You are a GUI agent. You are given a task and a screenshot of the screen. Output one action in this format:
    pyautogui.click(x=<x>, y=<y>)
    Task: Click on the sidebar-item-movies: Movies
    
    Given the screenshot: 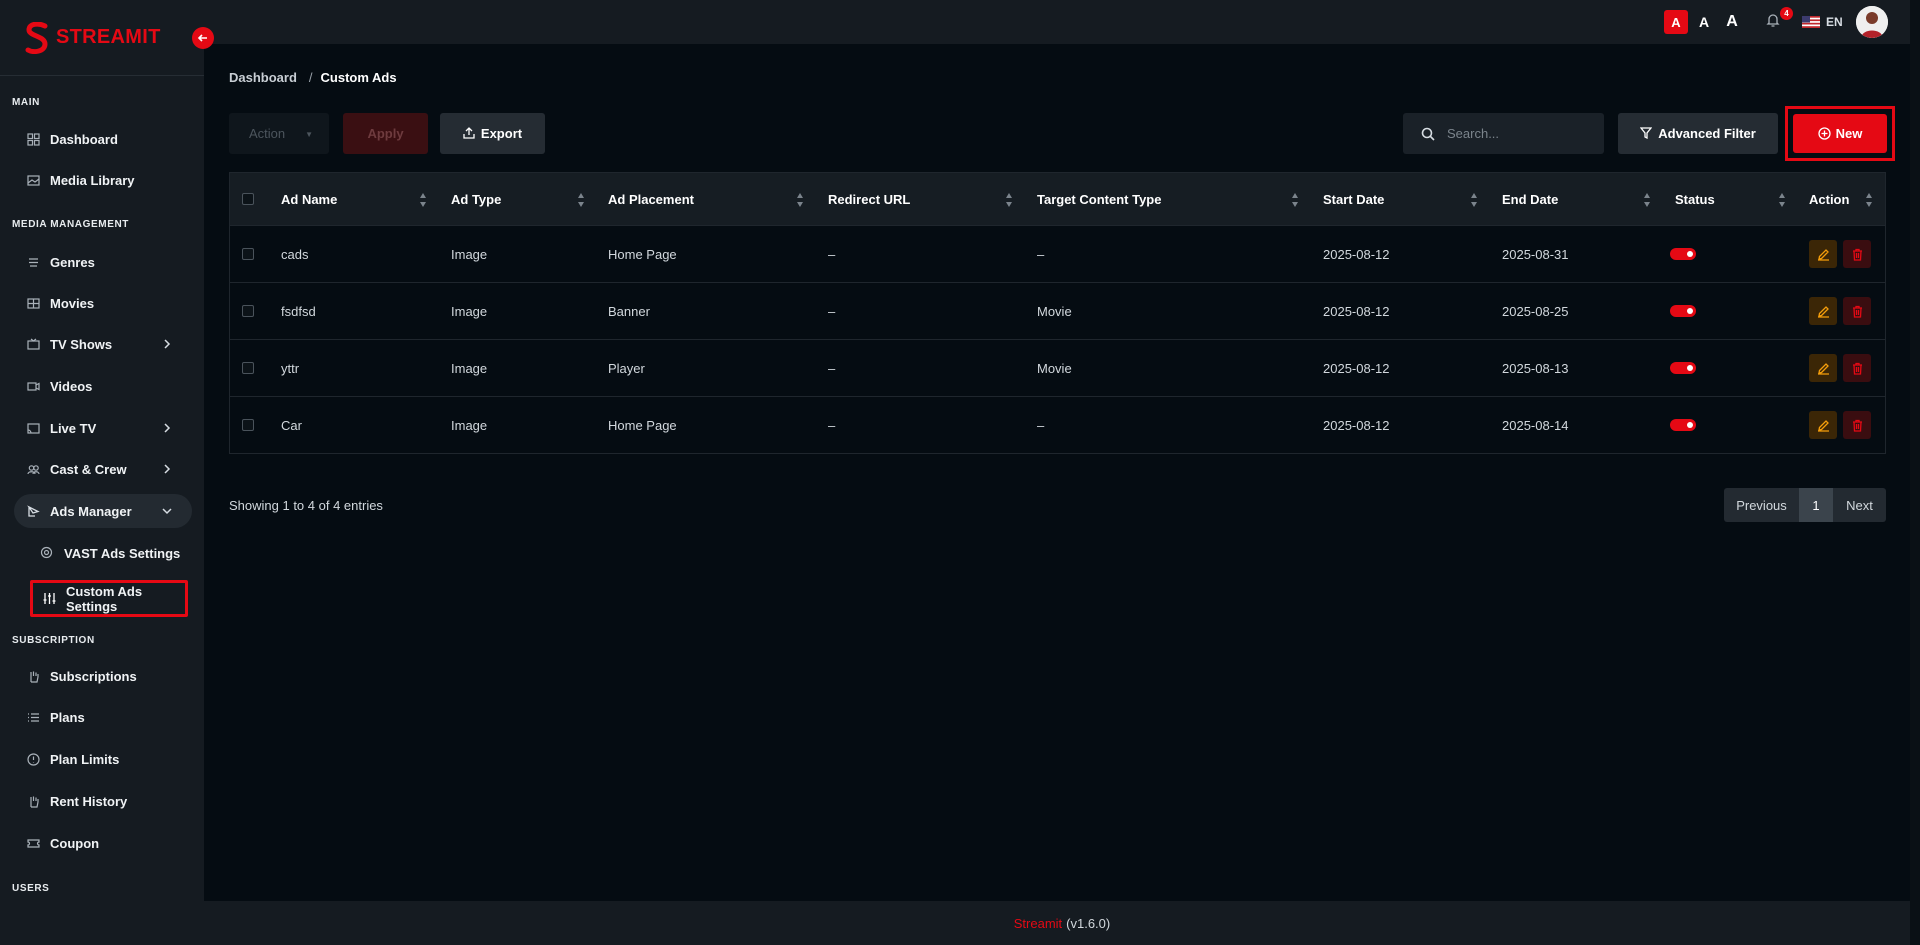 What is the action you would take?
    pyautogui.click(x=103, y=303)
    